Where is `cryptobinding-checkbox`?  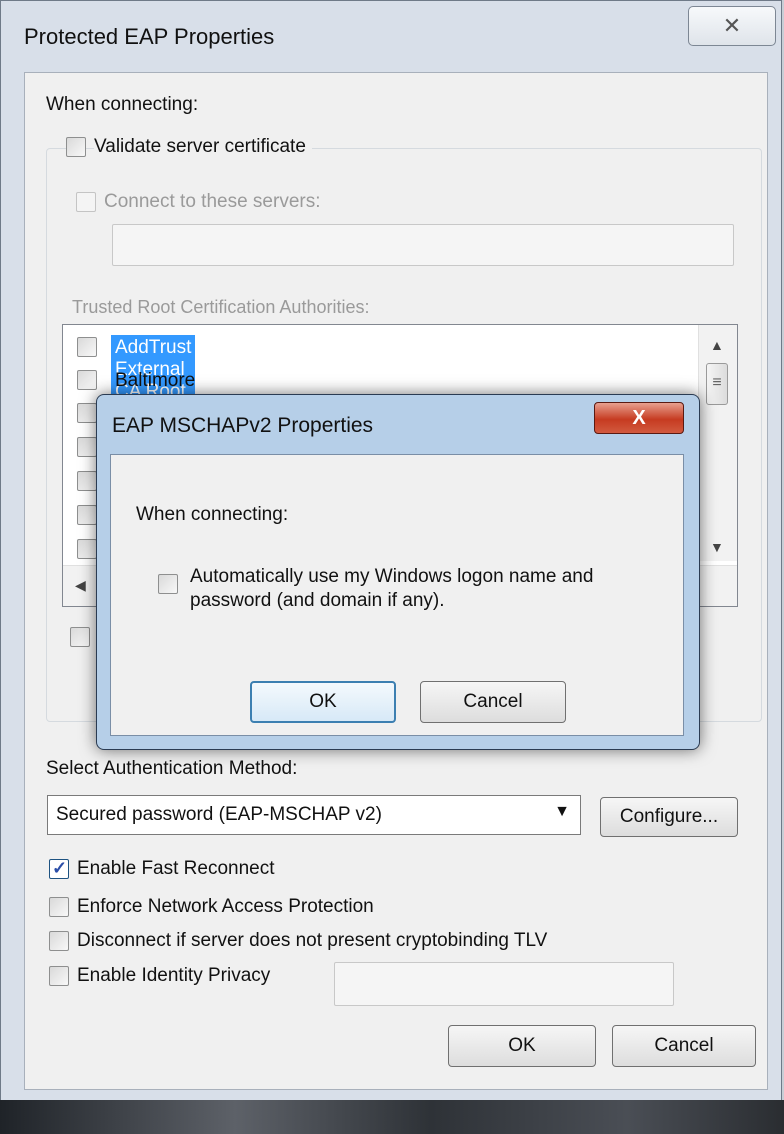
cryptobinding-checkbox is located at coordinates (59, 941).